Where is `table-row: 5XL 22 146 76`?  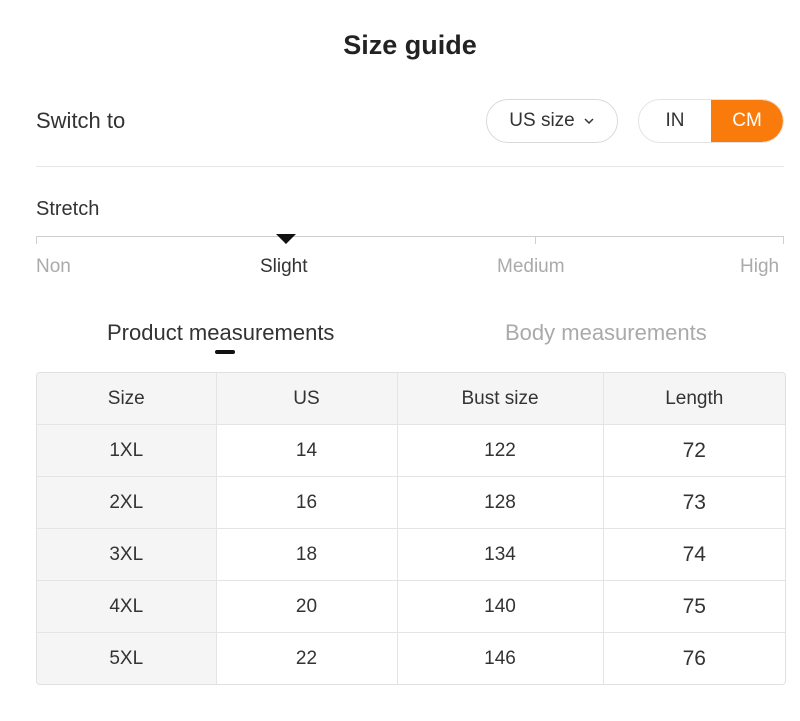
table-row: 5XL 22 146 76 is located at coordinates (411, 658).